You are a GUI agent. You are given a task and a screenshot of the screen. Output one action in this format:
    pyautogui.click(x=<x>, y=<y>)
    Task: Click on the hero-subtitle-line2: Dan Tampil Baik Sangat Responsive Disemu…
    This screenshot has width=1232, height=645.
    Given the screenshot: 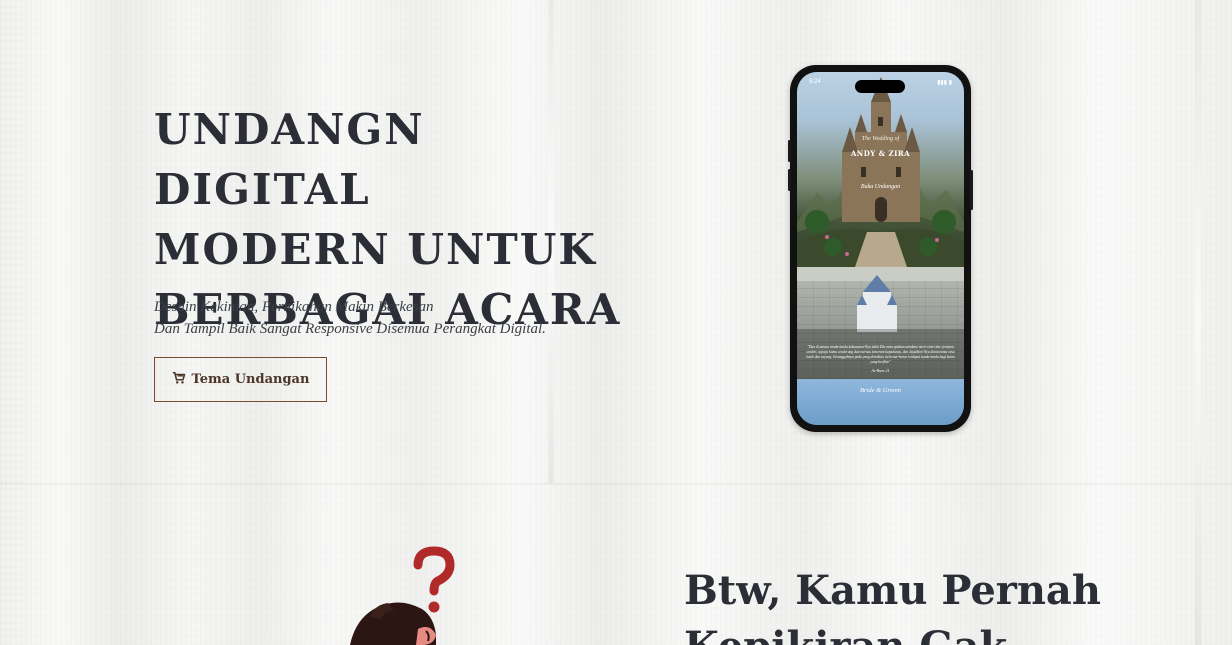 What is the action you would take?
    pyautogui.click(x=350, y=329)
    